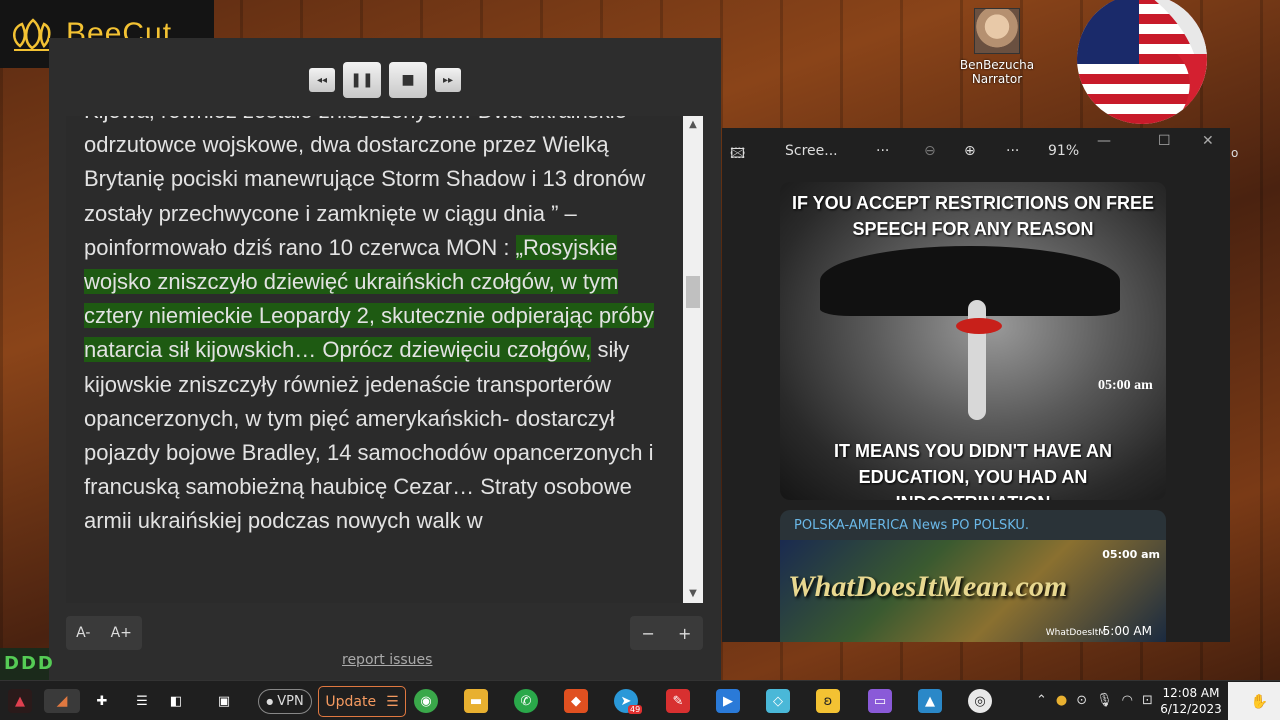 The image size is (1280, 720). I want to click on news-card-title: POLSKA-AMERICA News PO POLSKU., so click(912, 525).